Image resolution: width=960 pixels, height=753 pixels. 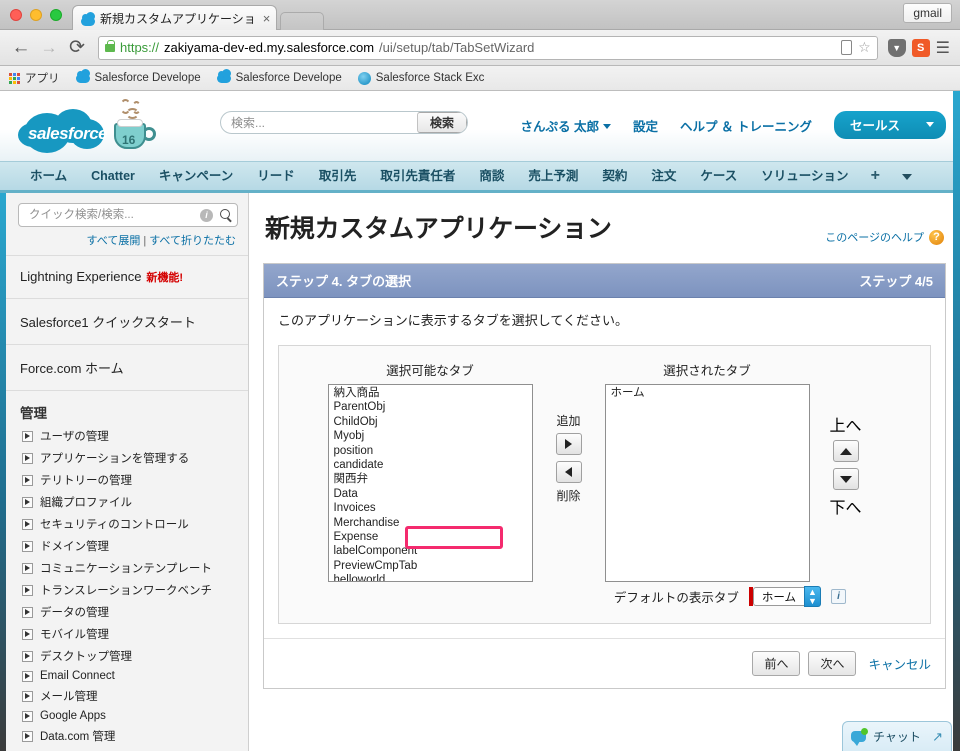 I want to click on list-item: candidate, so click(x=430, y=465).